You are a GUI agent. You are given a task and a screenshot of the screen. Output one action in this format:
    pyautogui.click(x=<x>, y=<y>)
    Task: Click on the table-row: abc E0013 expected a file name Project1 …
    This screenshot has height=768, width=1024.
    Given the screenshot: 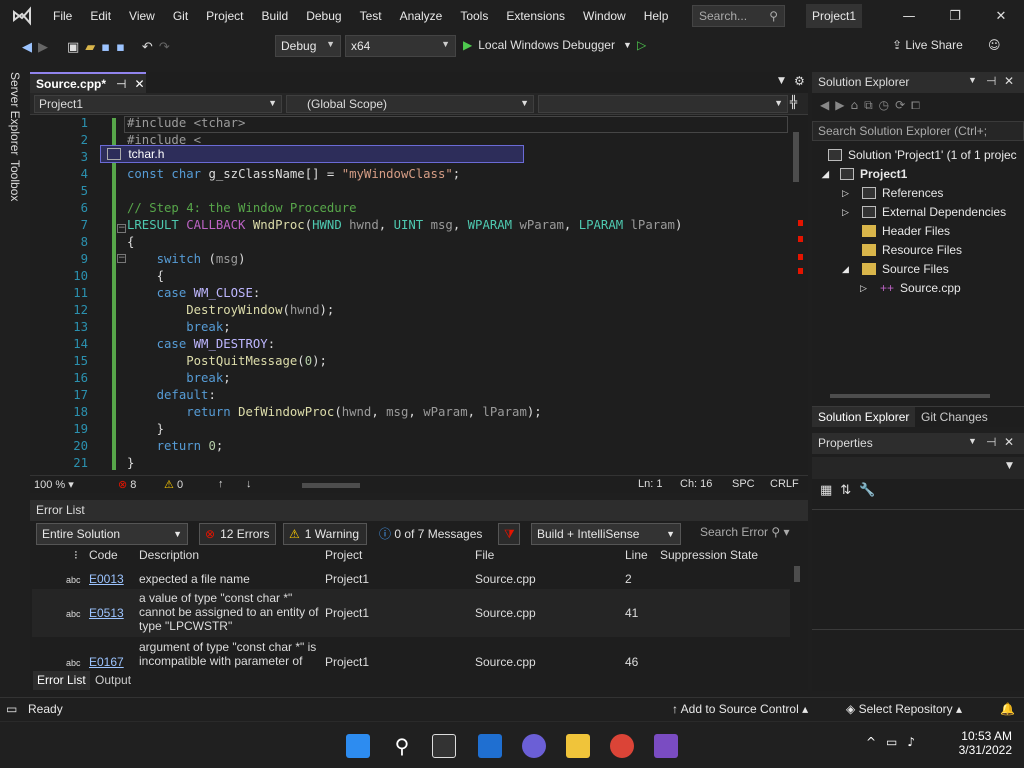 What is the action you would take?
    pyautogui.click(x=411, y=579)
    